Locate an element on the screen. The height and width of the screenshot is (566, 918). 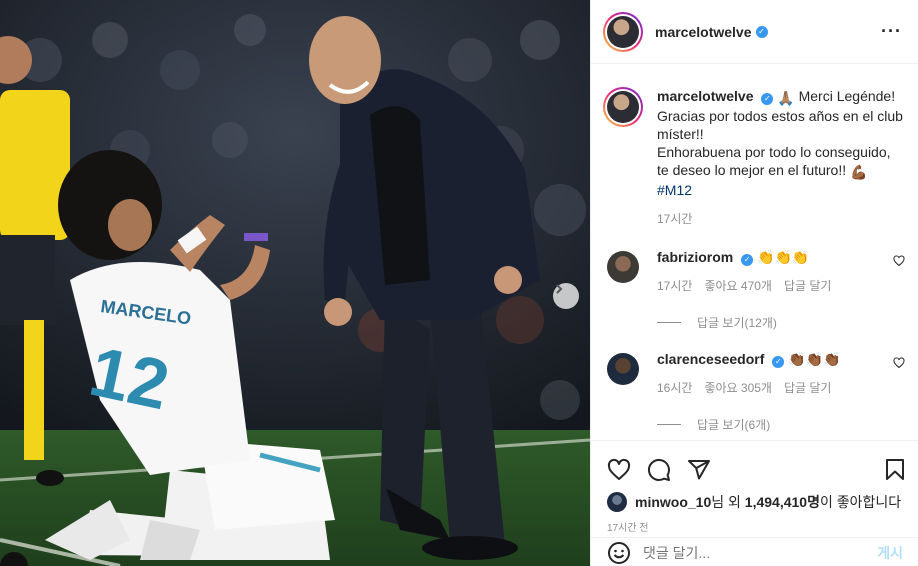
posted-time: 17시간 전 is located at coordinates (754, 526).